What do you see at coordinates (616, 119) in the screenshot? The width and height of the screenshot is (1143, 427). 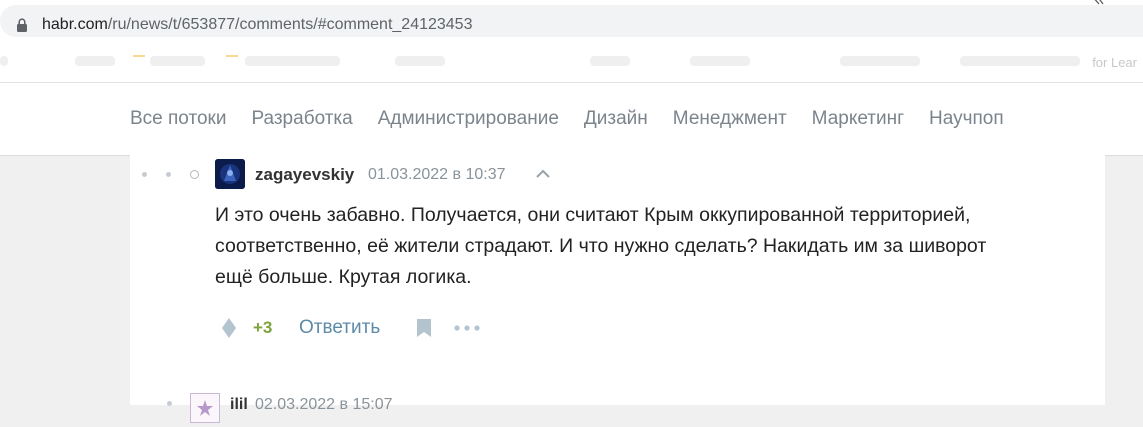 I see `nav-item-design: Дизайн` at bounding box center [616, 119].